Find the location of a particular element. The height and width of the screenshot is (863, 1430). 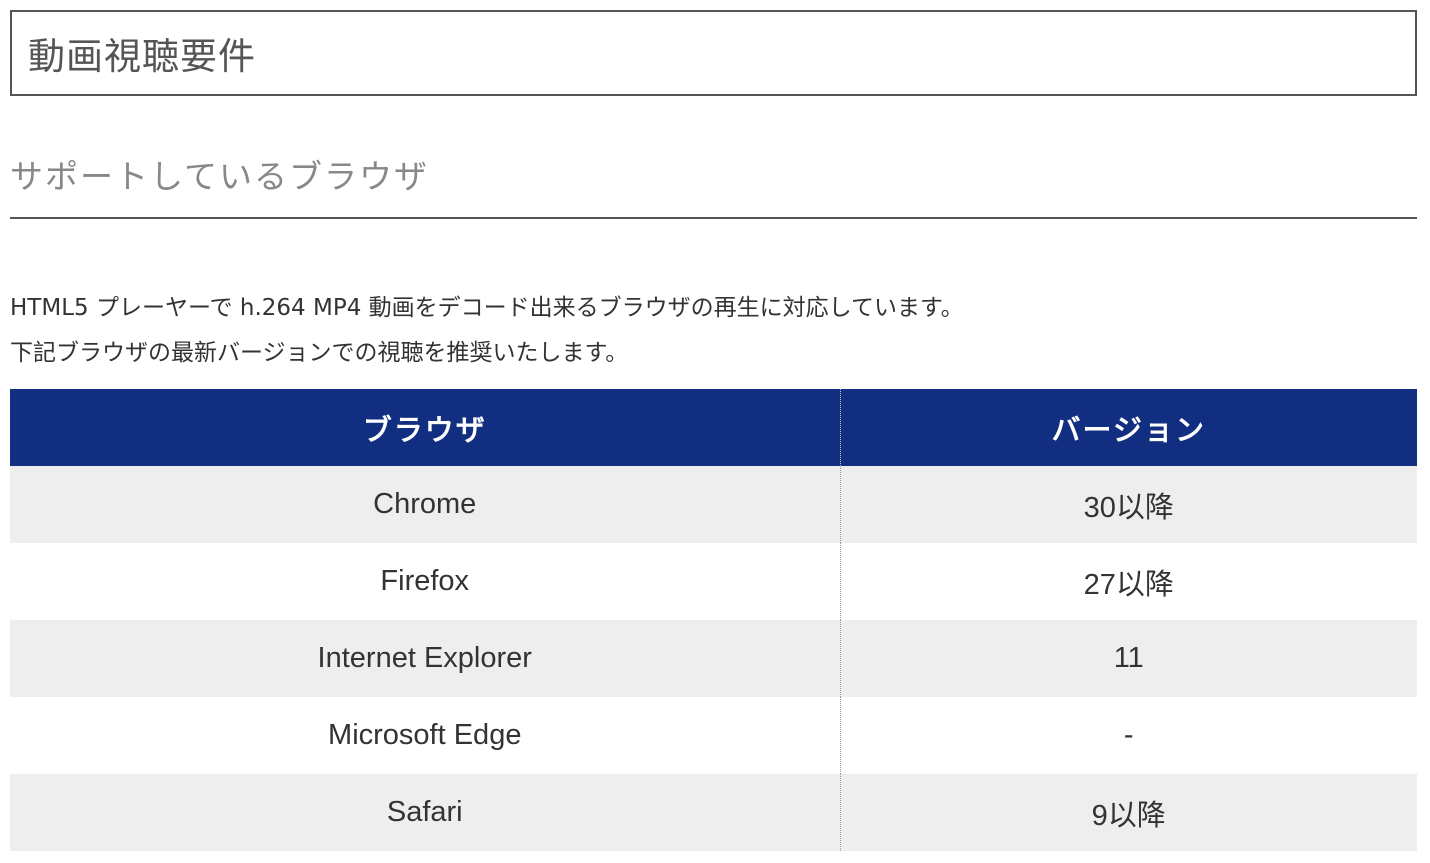

column-header-browser: ブラウザ is located at coordinates (425, 427).